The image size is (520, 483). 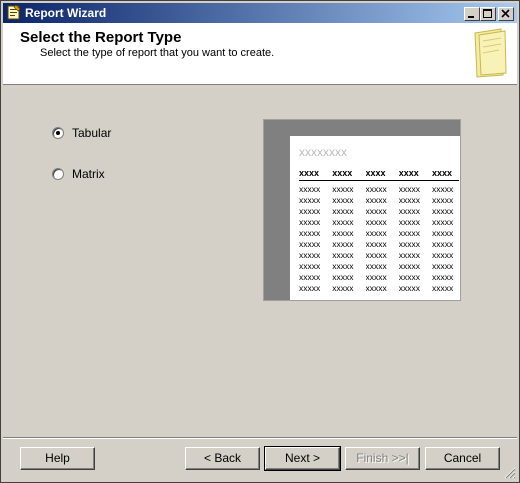 I want to click on close-icon, so click(x=505, y=13).